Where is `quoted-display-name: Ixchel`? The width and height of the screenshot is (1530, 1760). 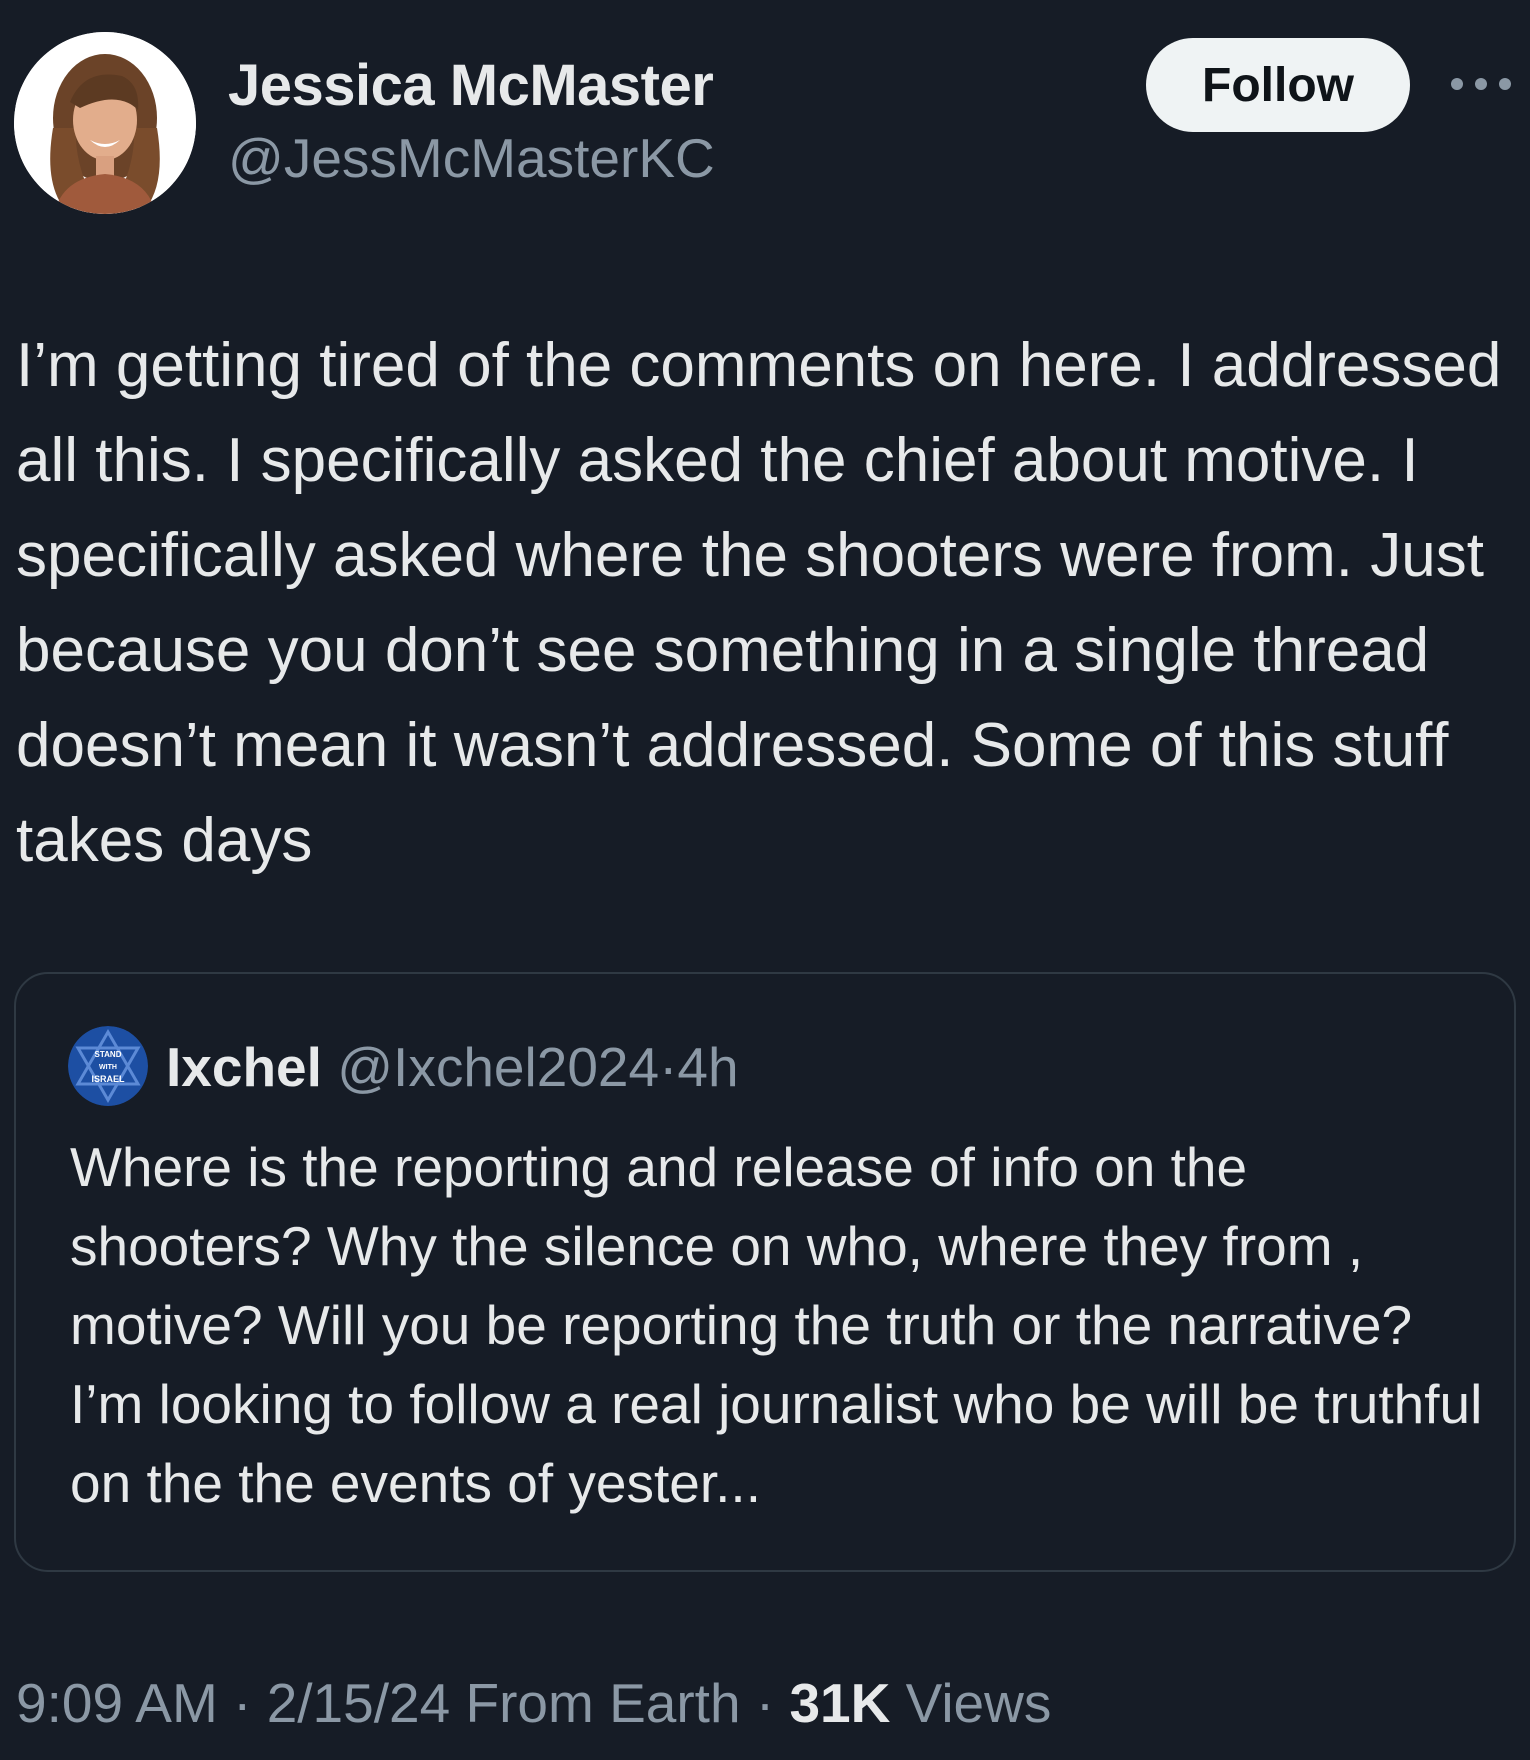 quoted-display-name: Ixchel is located at coordinates (244, 1067).